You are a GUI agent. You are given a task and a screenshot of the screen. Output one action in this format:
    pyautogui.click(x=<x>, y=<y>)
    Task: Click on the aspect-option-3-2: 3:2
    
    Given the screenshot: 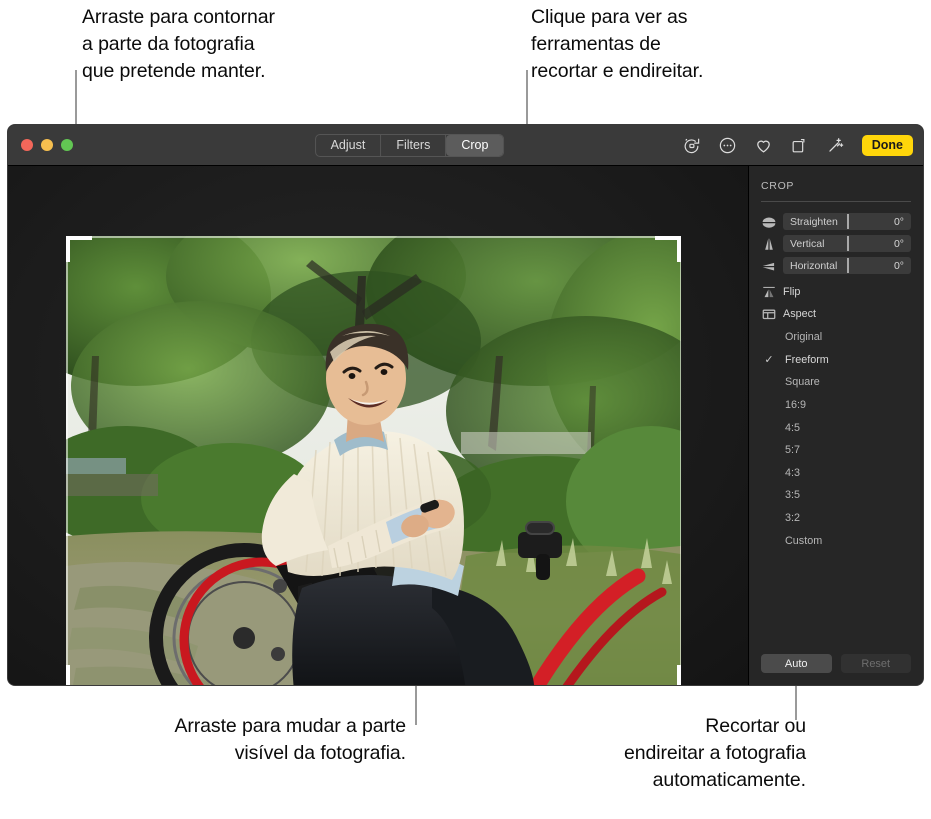 What is the action you would take?
    pyautogui.click(x=836, y=518)
    